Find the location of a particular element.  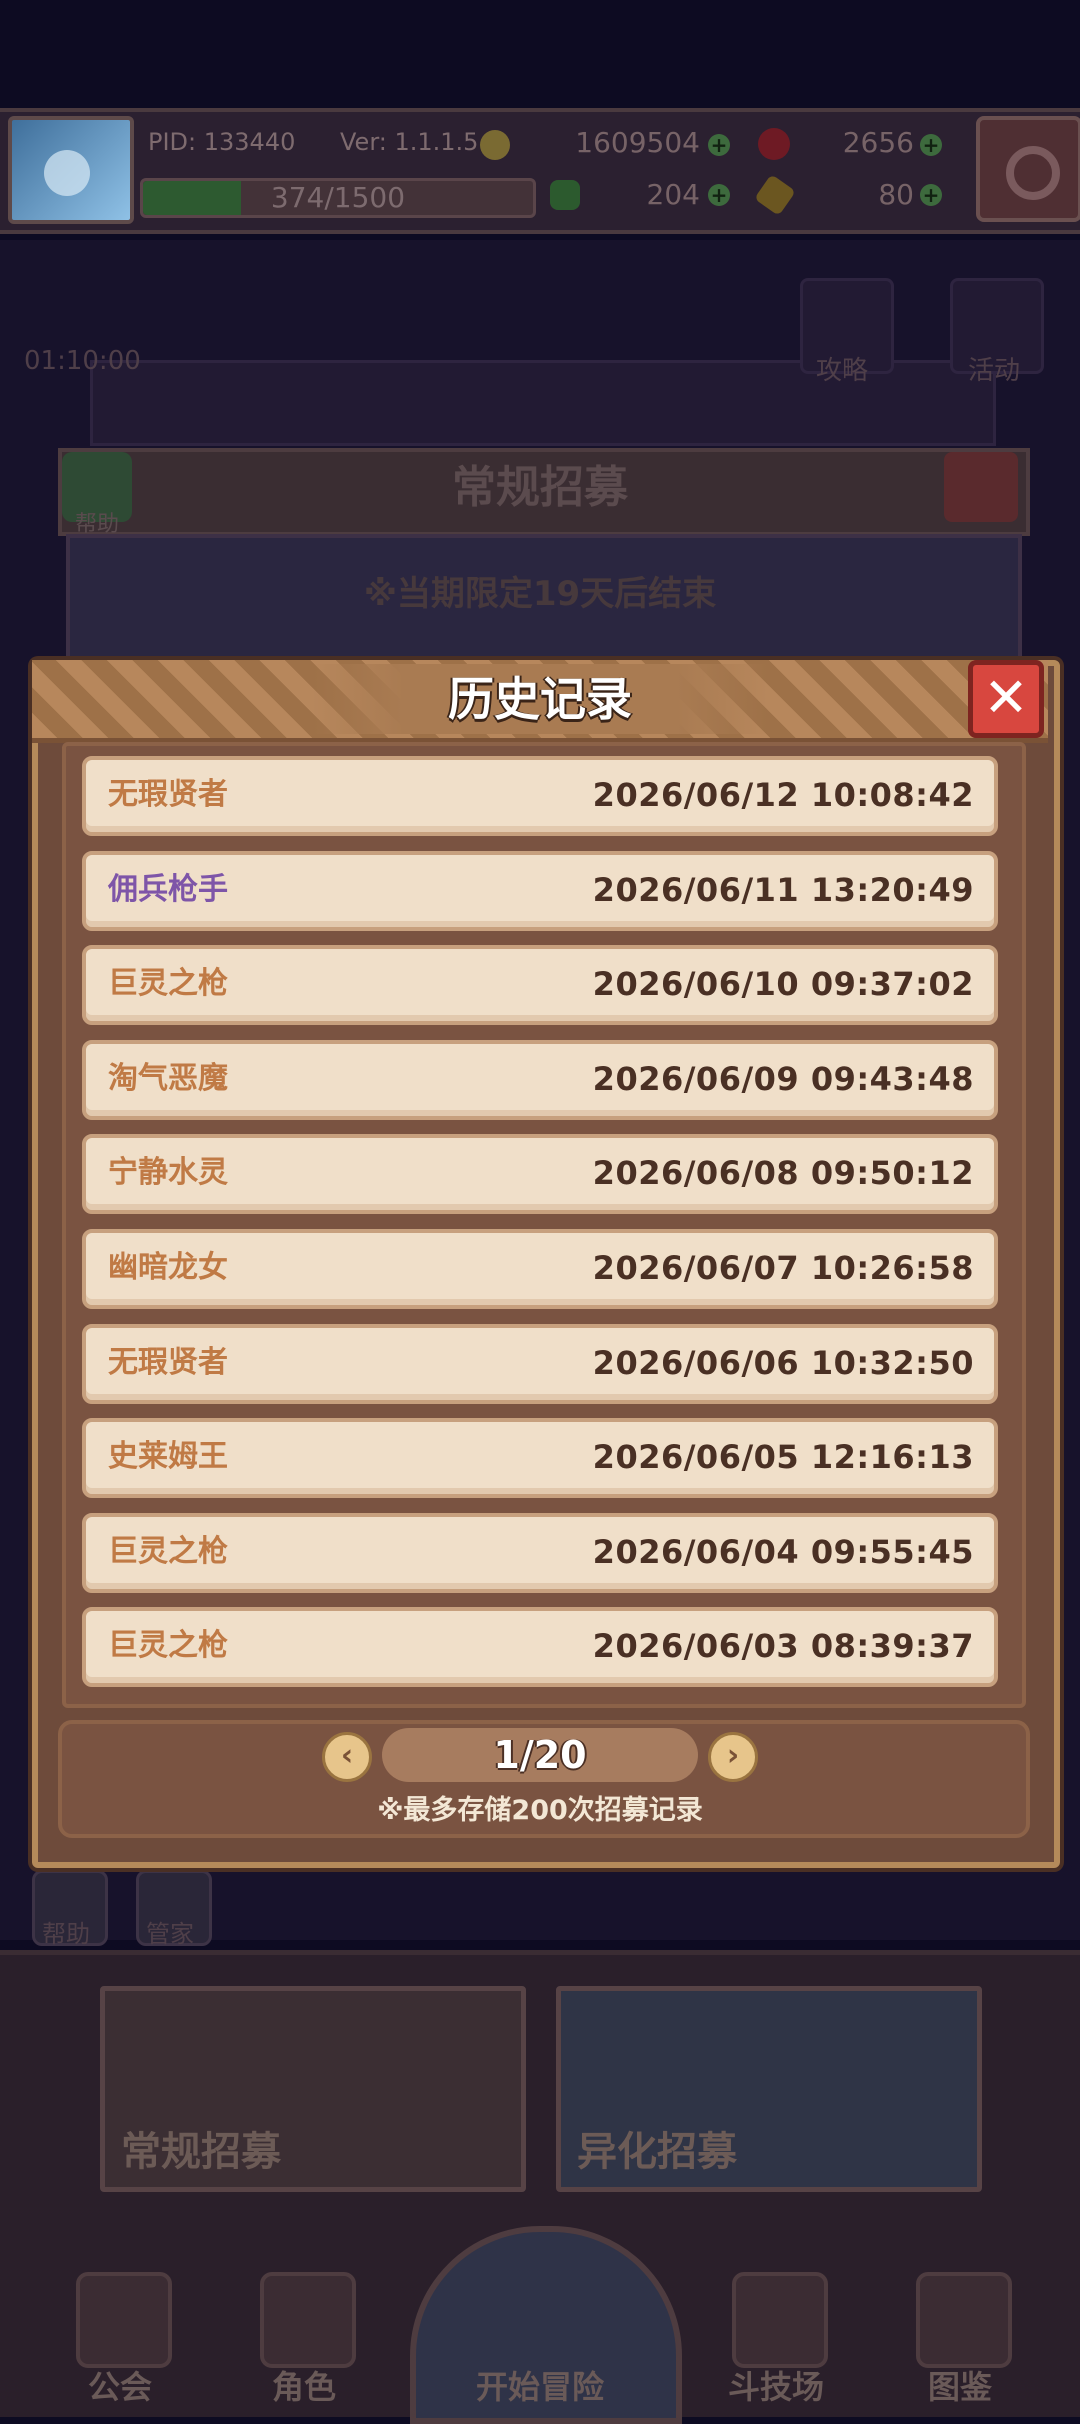

event-timer: 01:10:00 is located at coordinates (82, 361).